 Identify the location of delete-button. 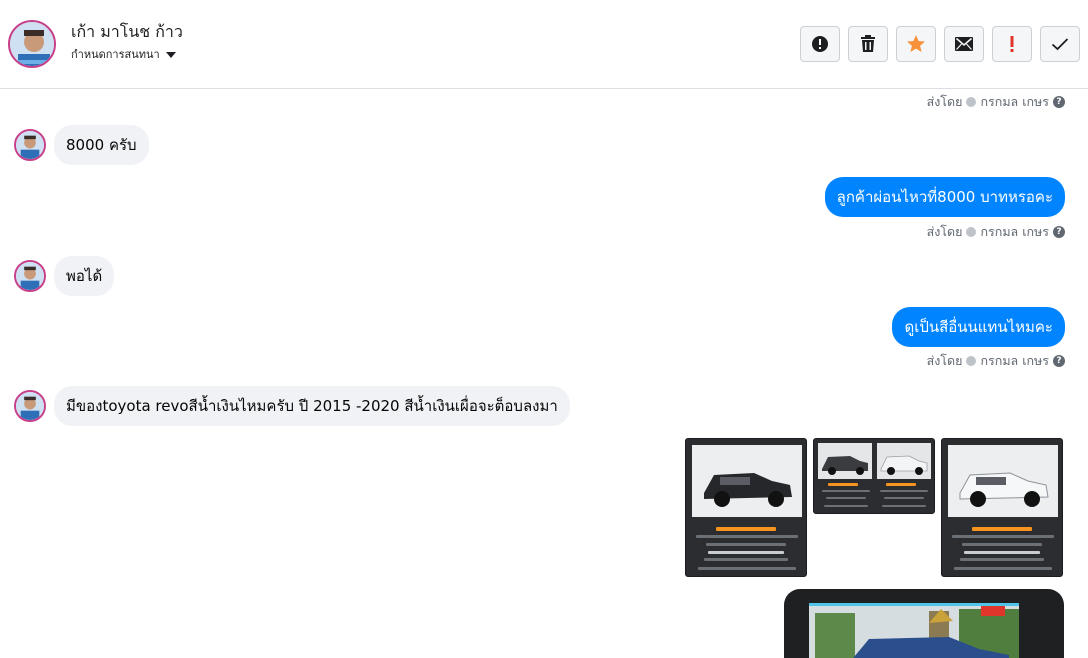
(868, 44).